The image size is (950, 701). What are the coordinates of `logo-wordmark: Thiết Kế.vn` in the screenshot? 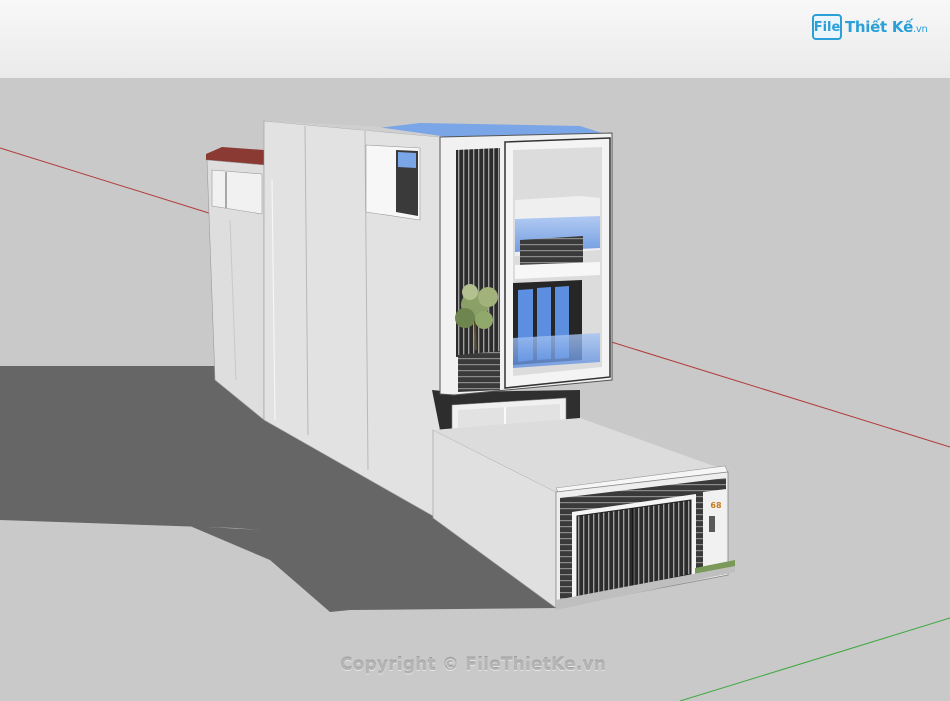 It's located at (886, 27).